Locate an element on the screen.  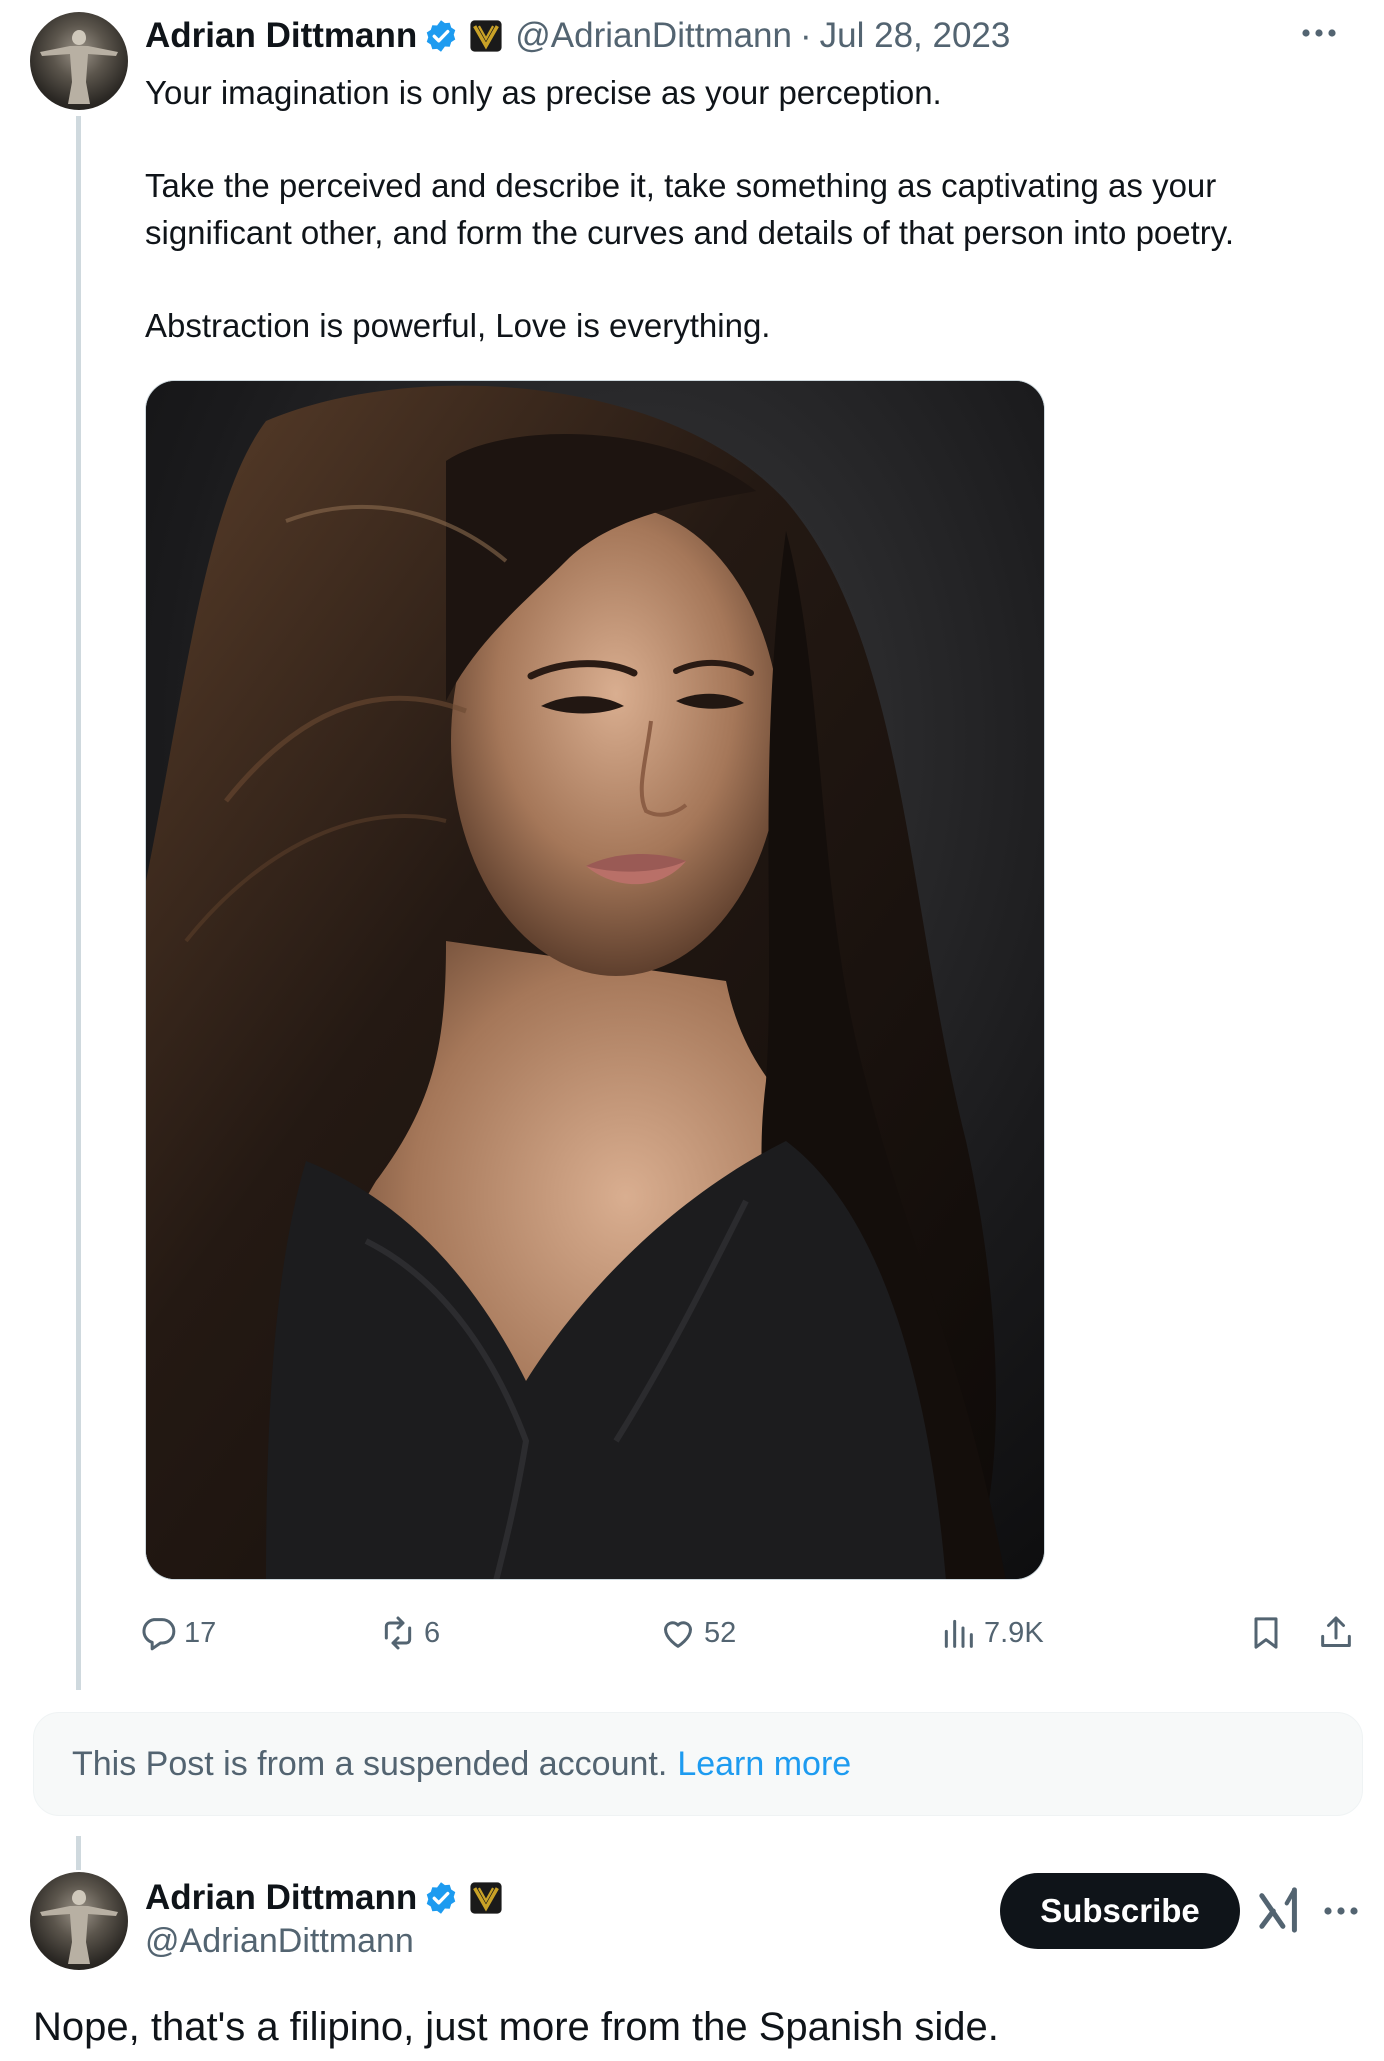
views-chart-icon is located at coordinates (958, 1633).